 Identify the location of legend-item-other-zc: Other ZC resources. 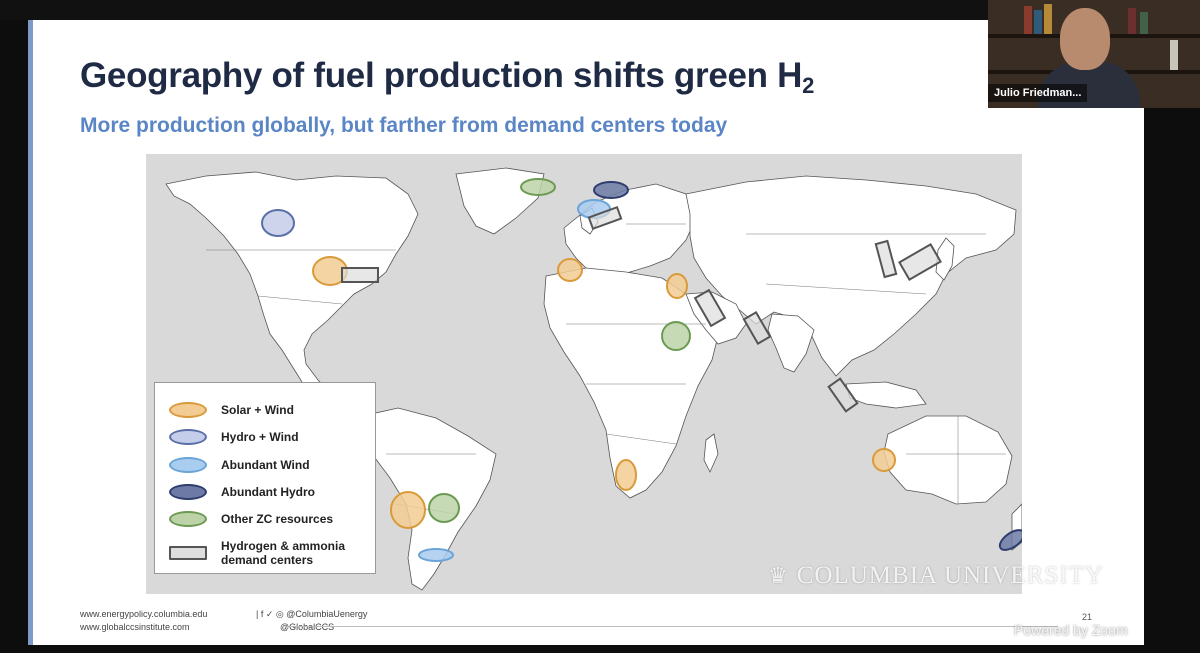
(251, 519).